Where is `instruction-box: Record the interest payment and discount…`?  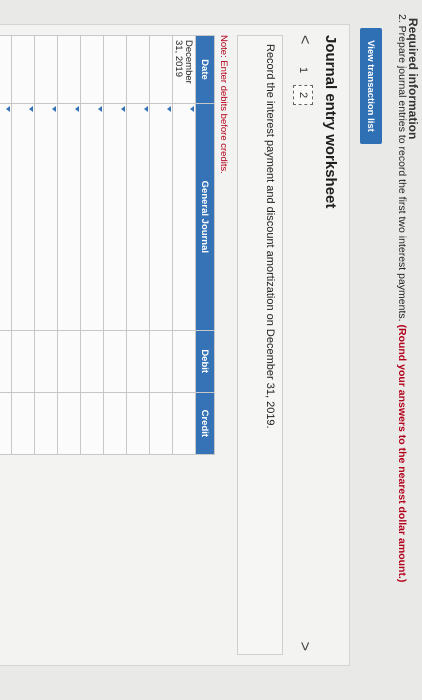
instruction-box: Record the interest payment and discount… is located at coordinates (260, 345).